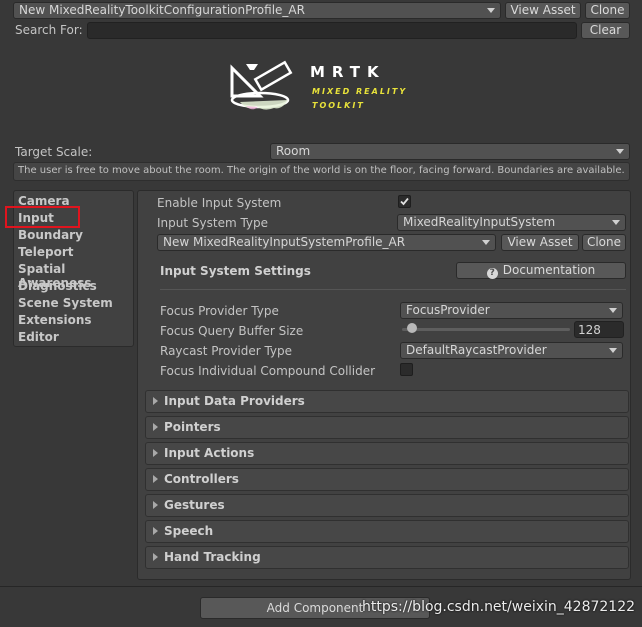 Image resolution: width=642 pixels, height=627 pixels. Describe the element at coordinates (219, 203) in the screenshot. I see `enable-input-system-label: Enable Input System` at that location.